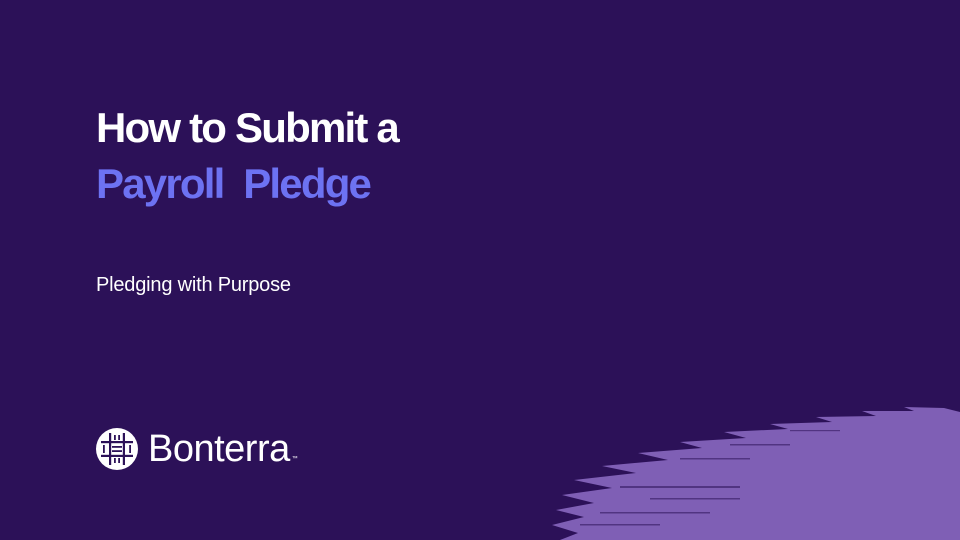 The width and height of the screenshot is (960, 540). I want to click on paint-brush-stroke, so click(756, 473).